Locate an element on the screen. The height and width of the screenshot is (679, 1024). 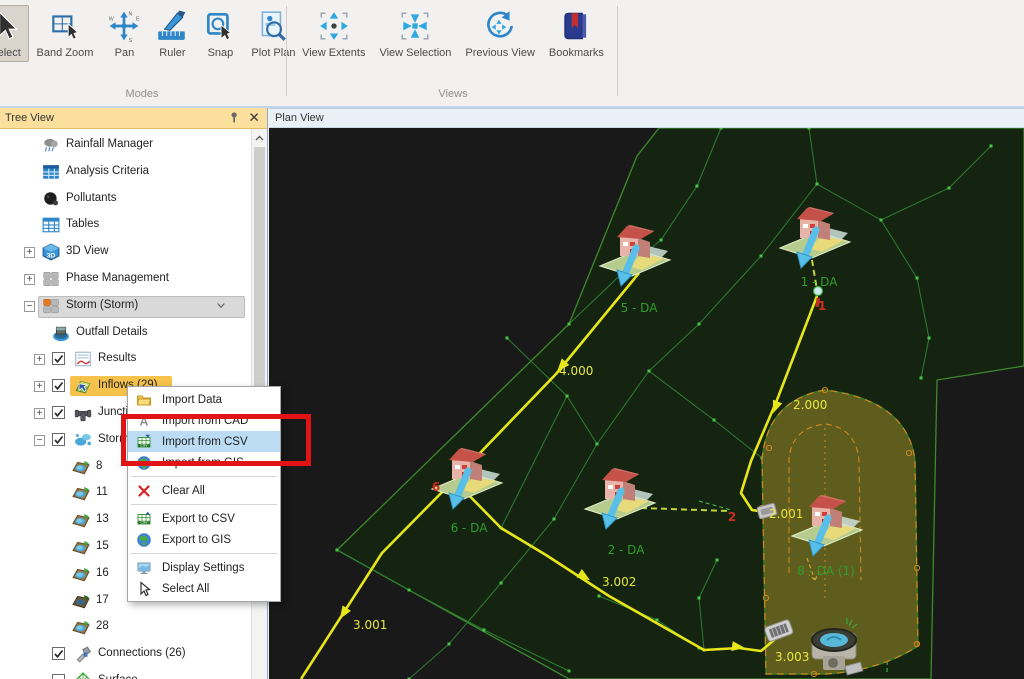
chevron-down-icon is located at coordinates (221, 306).